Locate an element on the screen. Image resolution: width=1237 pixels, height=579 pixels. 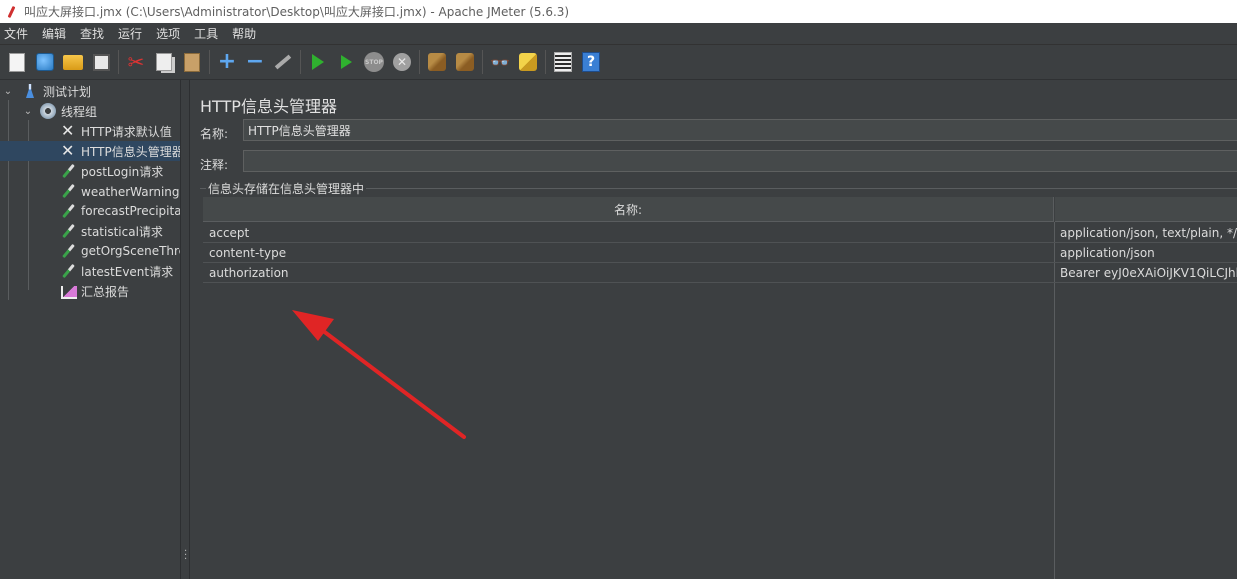
tree-node-latest-event: latestEvent请求 is located at coordinates (90, 271).